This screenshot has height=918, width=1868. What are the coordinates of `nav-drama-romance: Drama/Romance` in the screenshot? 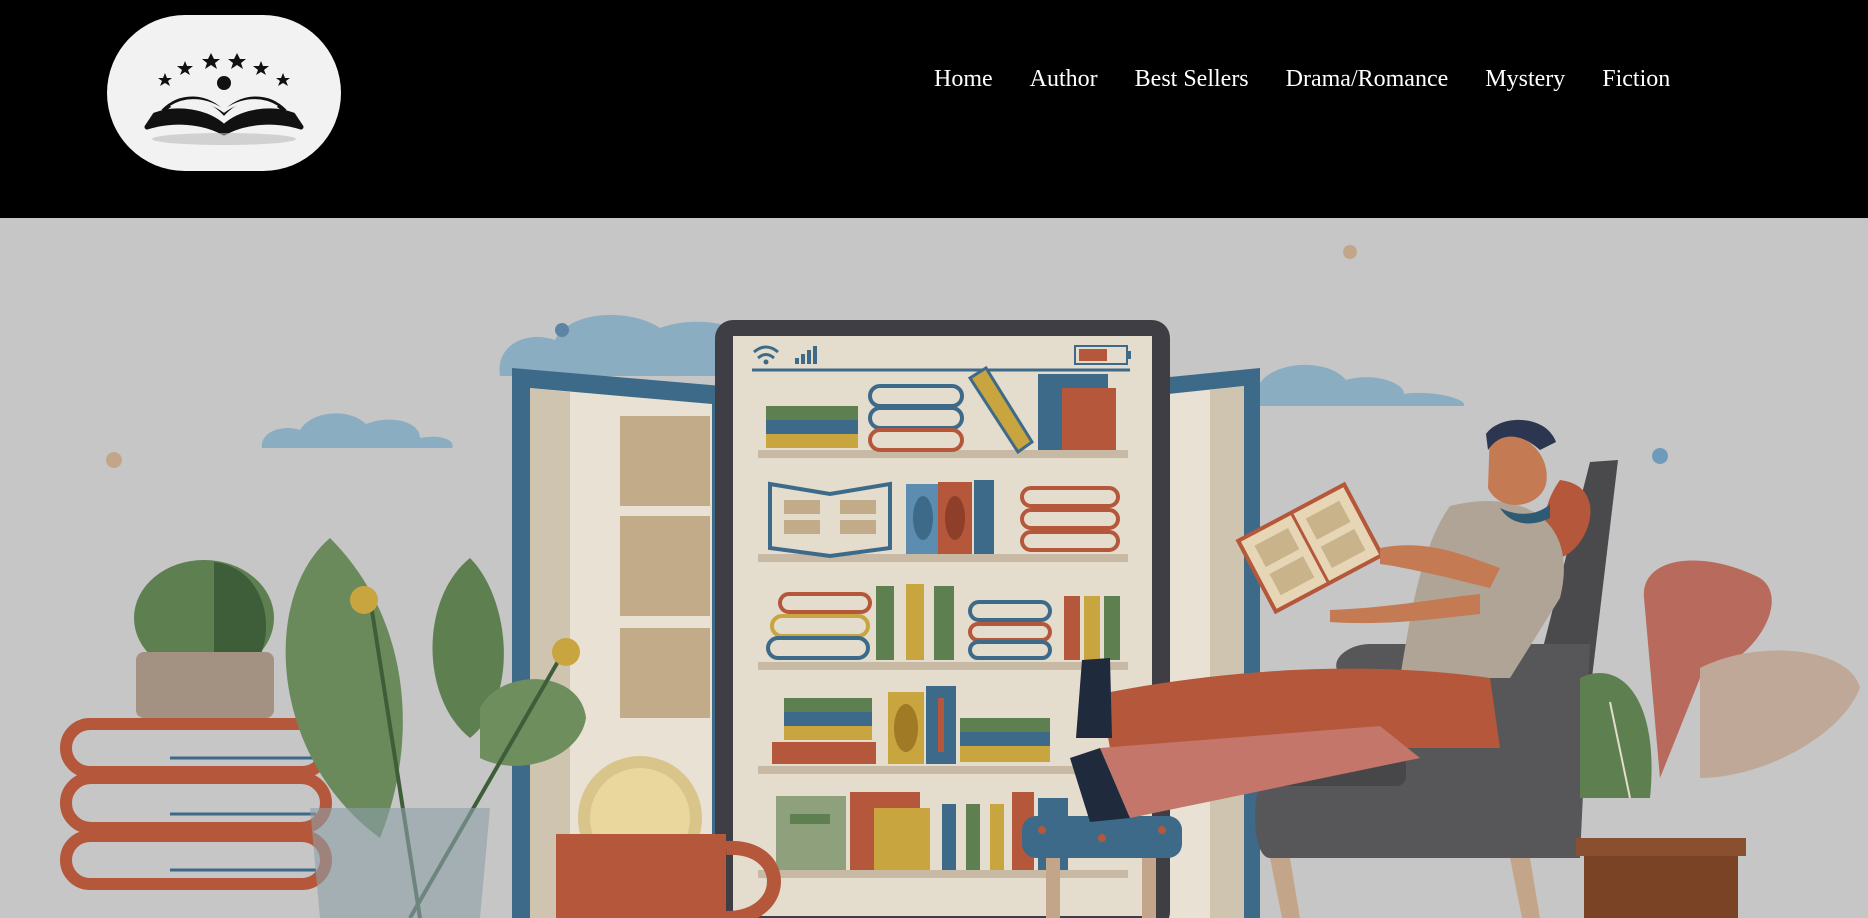 It's located at (1367, 79).